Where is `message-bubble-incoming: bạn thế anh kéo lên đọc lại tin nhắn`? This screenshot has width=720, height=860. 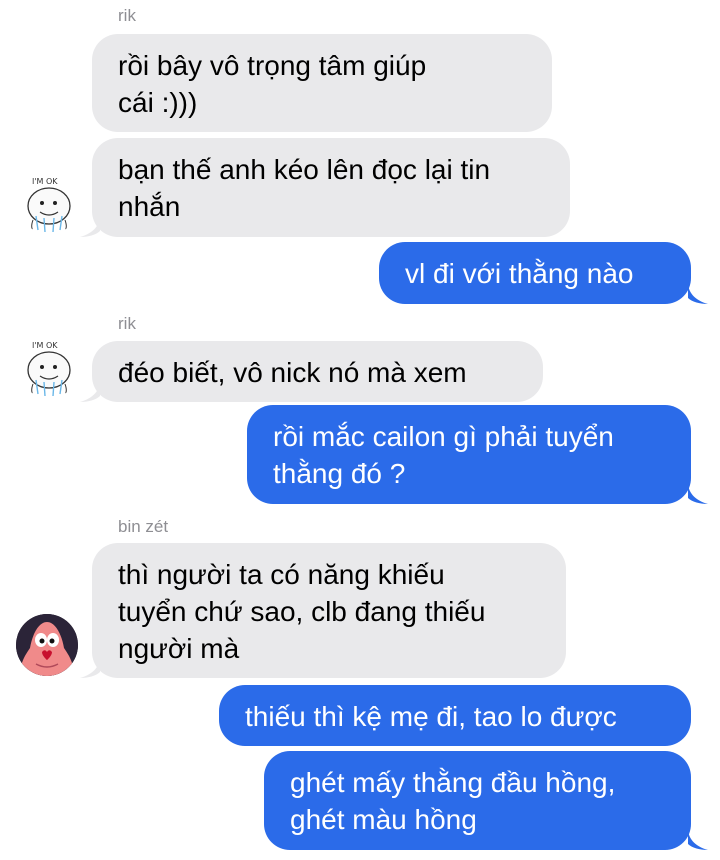 message-bubble-incoming: bạn thế anh kéo lên đọc lại tin nhắn is located at coordinates (331, 187).